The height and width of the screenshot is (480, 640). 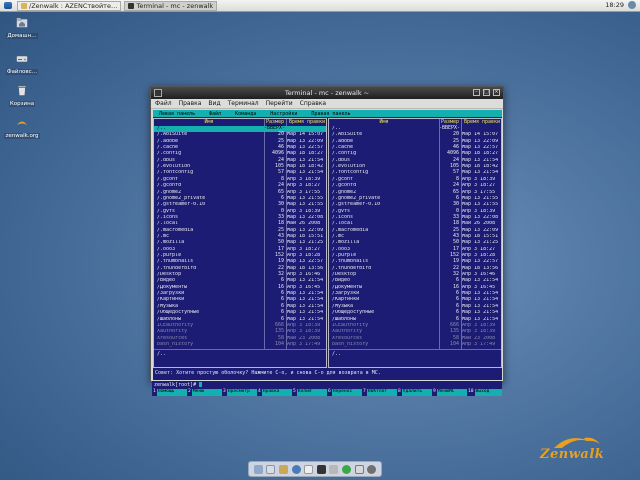 I want to click on file-row: /.dbus 24 Мар 13 21:54, so click(x=240, y=160).